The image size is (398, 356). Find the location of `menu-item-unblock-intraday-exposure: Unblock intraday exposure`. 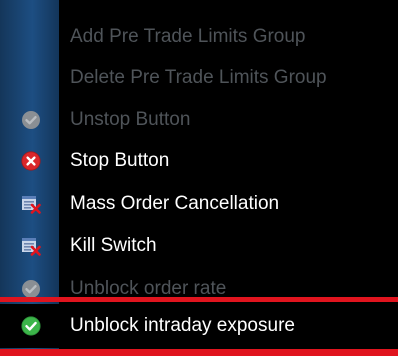

menu-item-unblock-intraday-exposure: Unblock intraday exposure is located at coordinates (199, 326).